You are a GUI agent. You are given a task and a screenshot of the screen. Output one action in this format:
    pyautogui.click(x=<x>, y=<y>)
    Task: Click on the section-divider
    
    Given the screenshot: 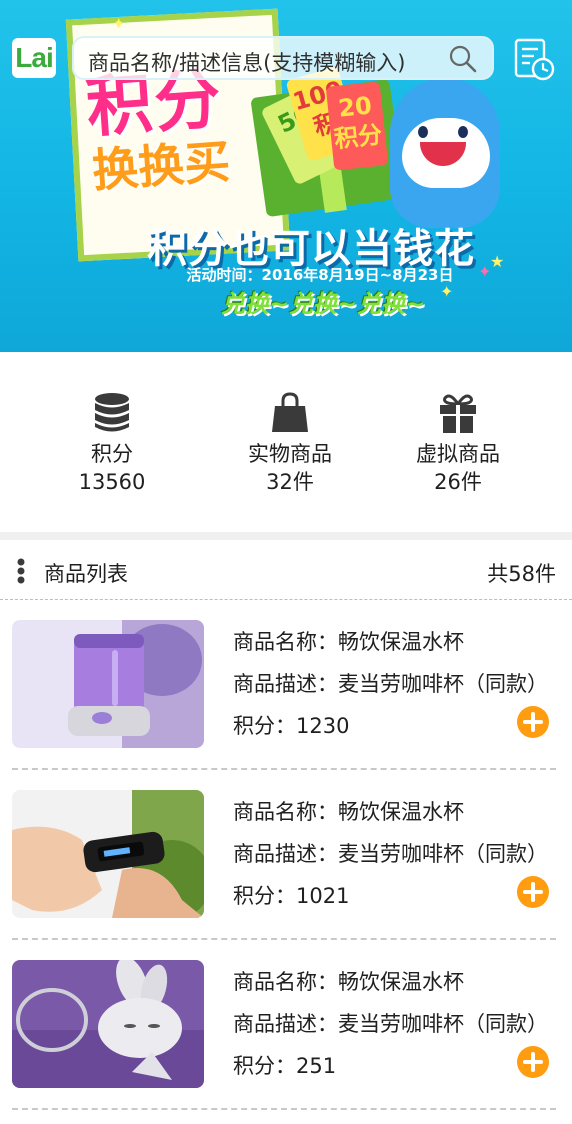 What is the action you would take?
    pyautogui.click(x=286, y=536)
    